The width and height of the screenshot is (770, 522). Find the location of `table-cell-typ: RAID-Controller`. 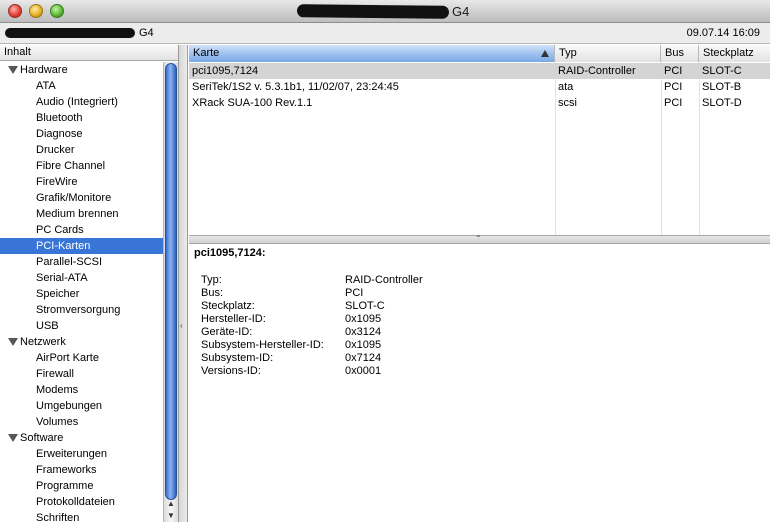

table-cell-typ: RAID-Controller is located at coordinates (597, 71).